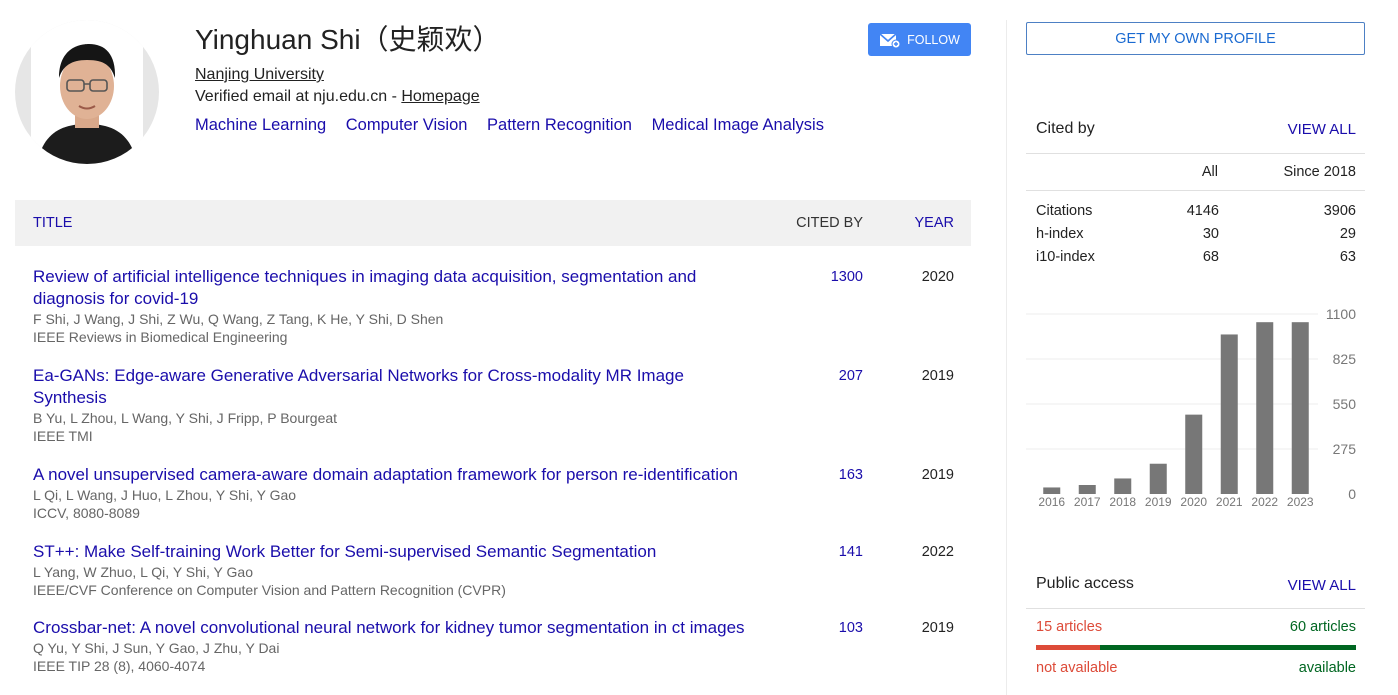 The height and width of the screenshot is (695, 1398). What do you see at coordinates (407, 125) in the screenshot?
I see `interest-computer-vision: Computer Vision` at bounding box center [407, 125].